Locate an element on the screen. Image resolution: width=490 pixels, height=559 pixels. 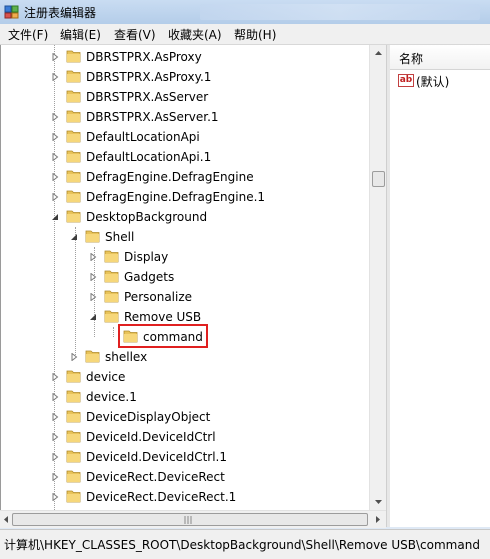
tree-horizontal-scrollbar is located at coordinates (193, 519).